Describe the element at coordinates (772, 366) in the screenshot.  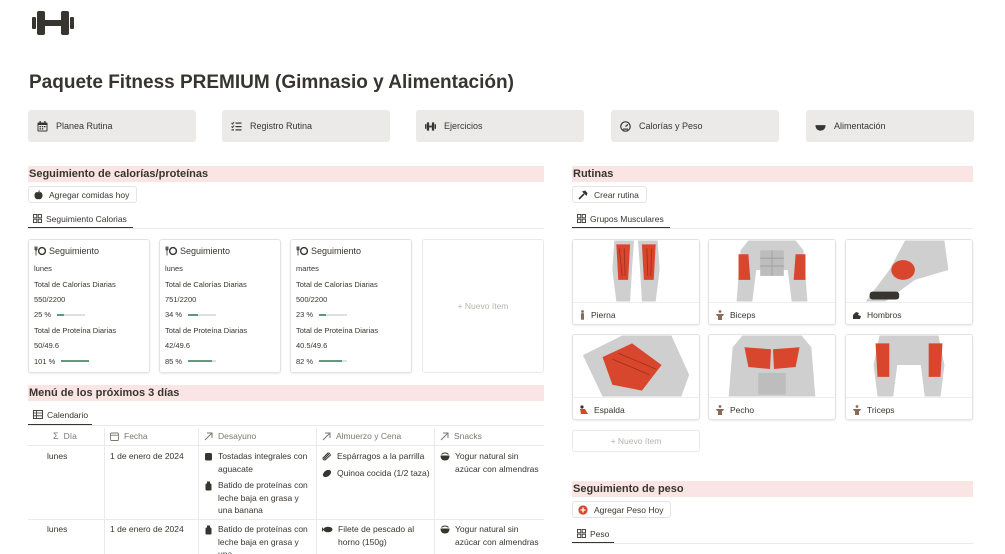
I see `chest-muscle-image` at that location.